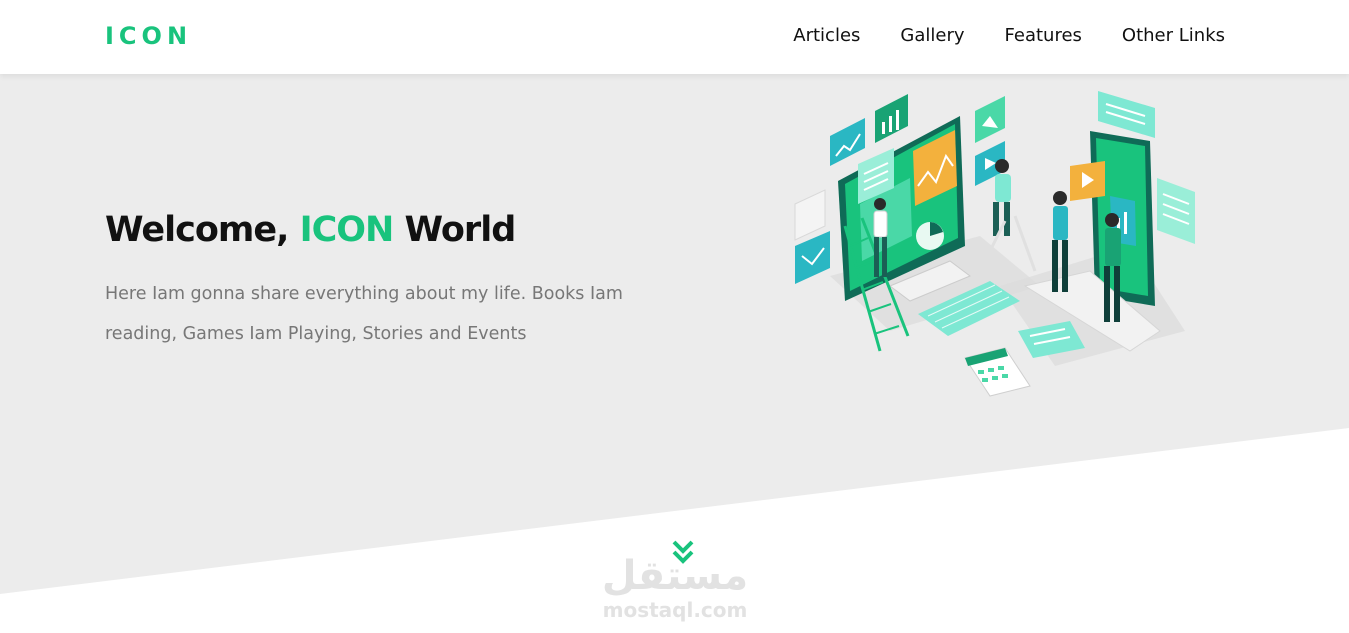 Image resolution: width=1349 pixels, height=633 pixels. What do you see at coordinates (675, 610) in the screenshot?
I see `watermark-latin-text: mostaql.com` at bounding box center [675, 610].